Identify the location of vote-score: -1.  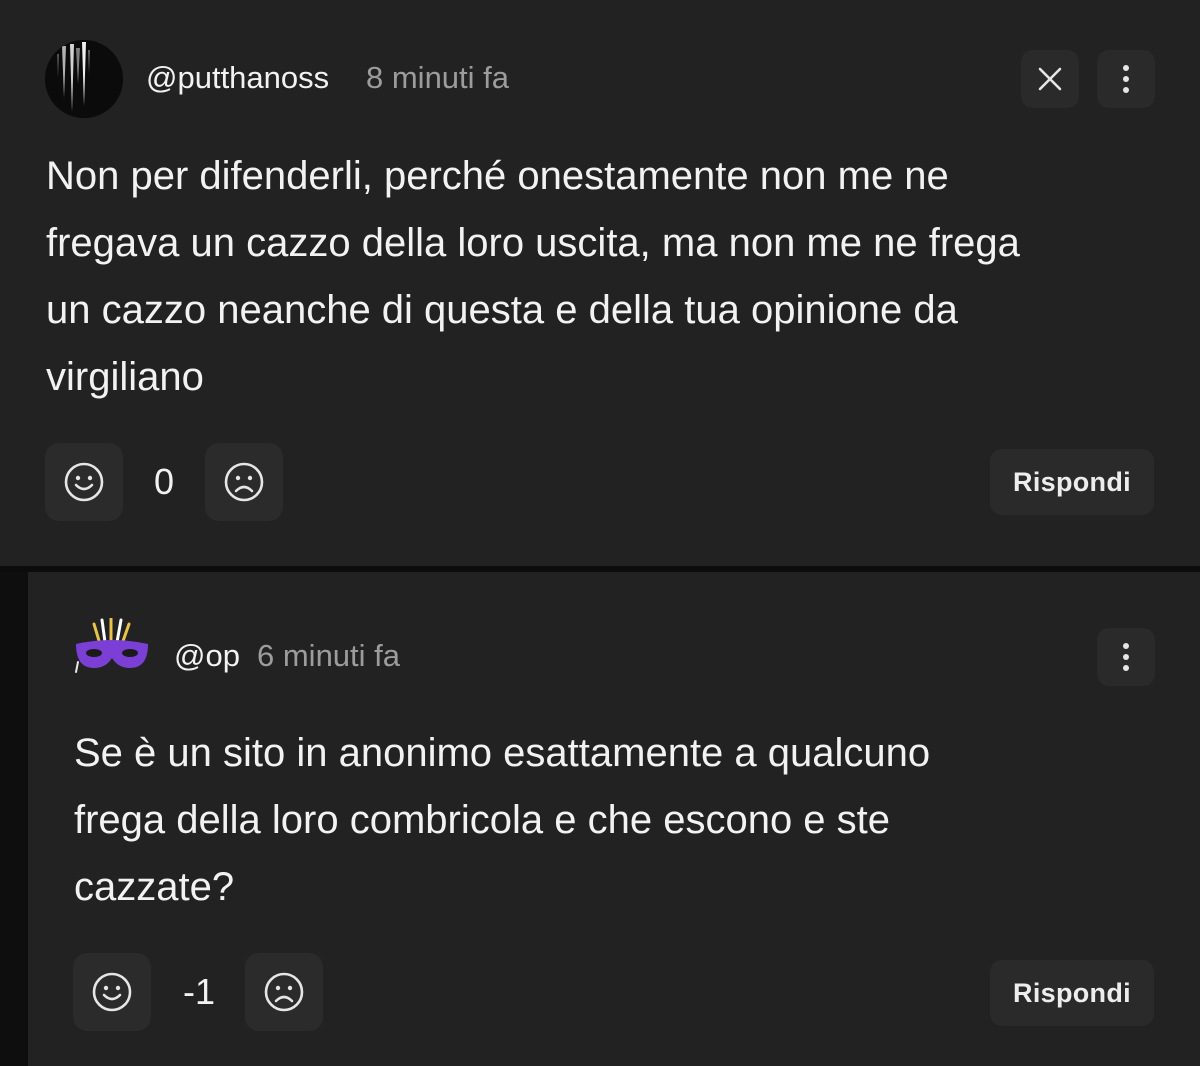
(198, 991).